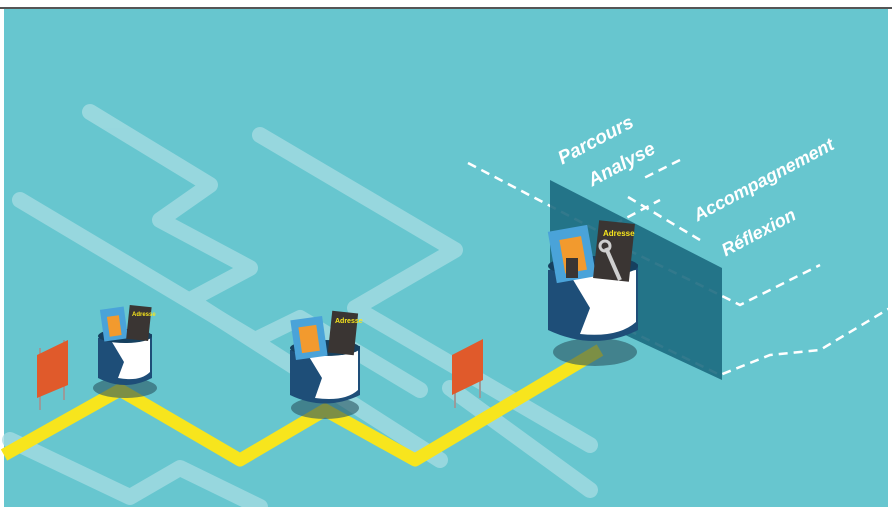 This screenshot has width=892, height=507. Describe the element at coordinates (125, 351) in the screenshot. I see `head-icon: Adresse` at that location.